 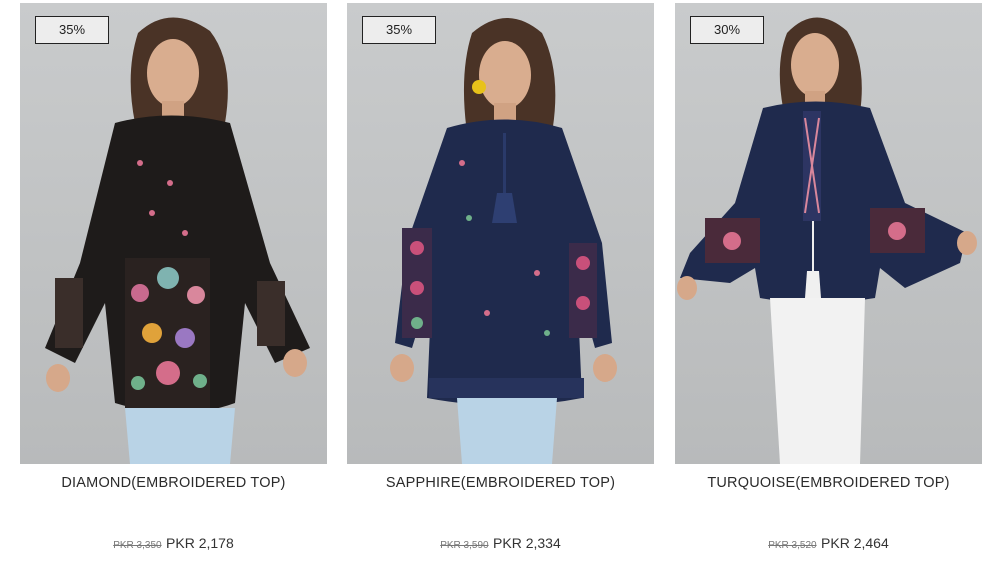 I want to click on product-price: PKR 3,590 PKR 2,334, so click(x=500, y=544).